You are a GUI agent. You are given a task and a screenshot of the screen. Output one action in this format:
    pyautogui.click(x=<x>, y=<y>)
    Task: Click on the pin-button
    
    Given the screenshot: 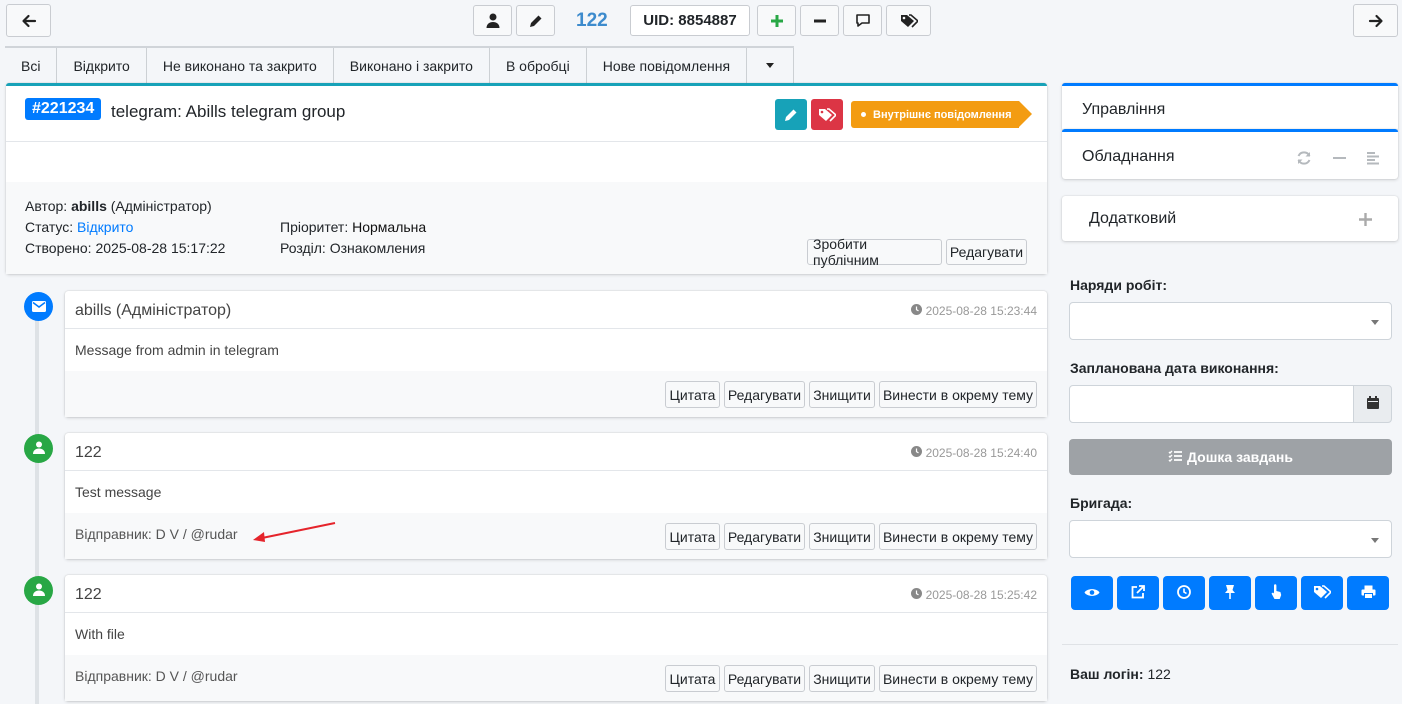 What is the action you would take?
    pyautogui.click(x=1230, y=593)
    